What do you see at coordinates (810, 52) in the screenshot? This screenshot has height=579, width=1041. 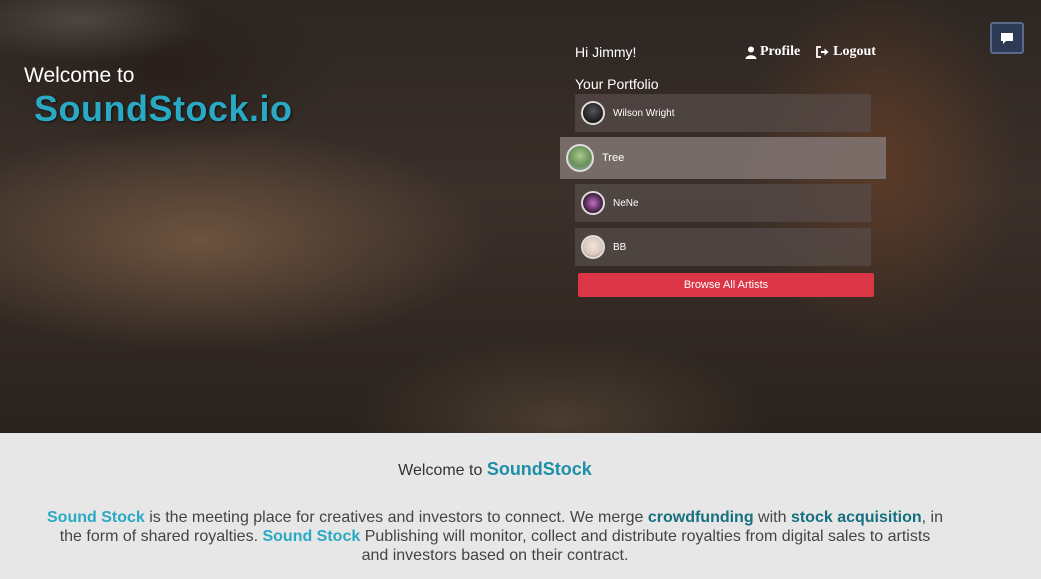 I see `top-nav: Profile Logout` at bounding box center [810, 52].